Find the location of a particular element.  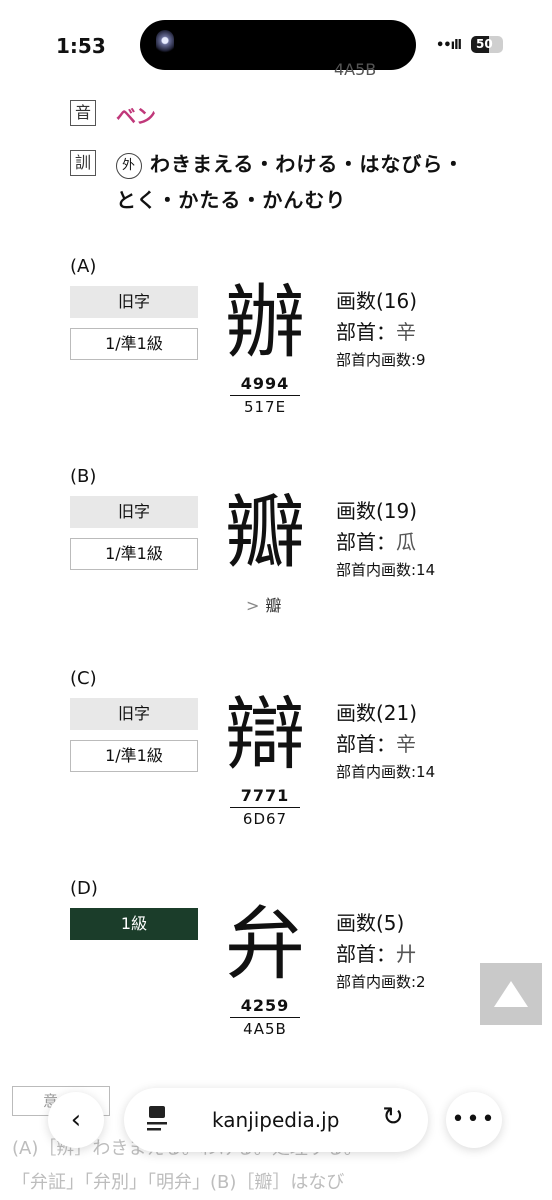

inner-stroke-count: 部首内画数:2 is located at coordinates (381, 982).